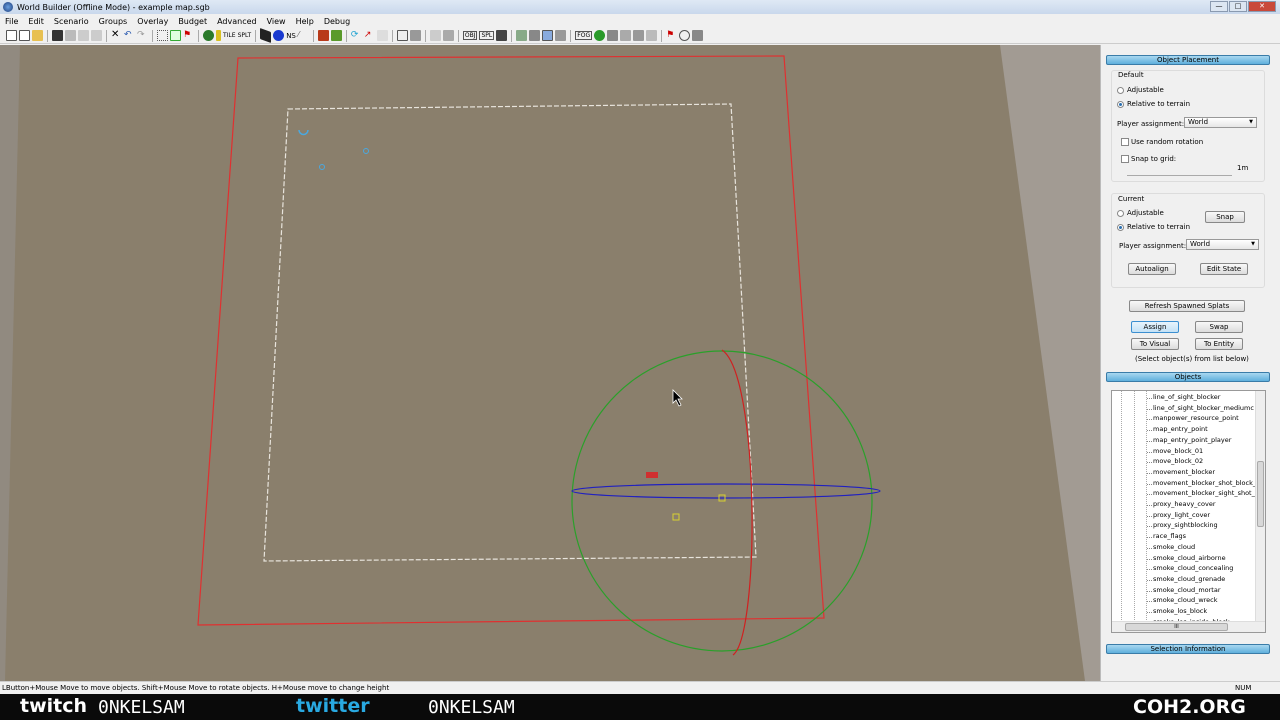 This screenshot has height=720, width=1280. Describe the element at coordinates (152, 21) in the screenshot. I see `menu-overlay: Overlay` at that location.